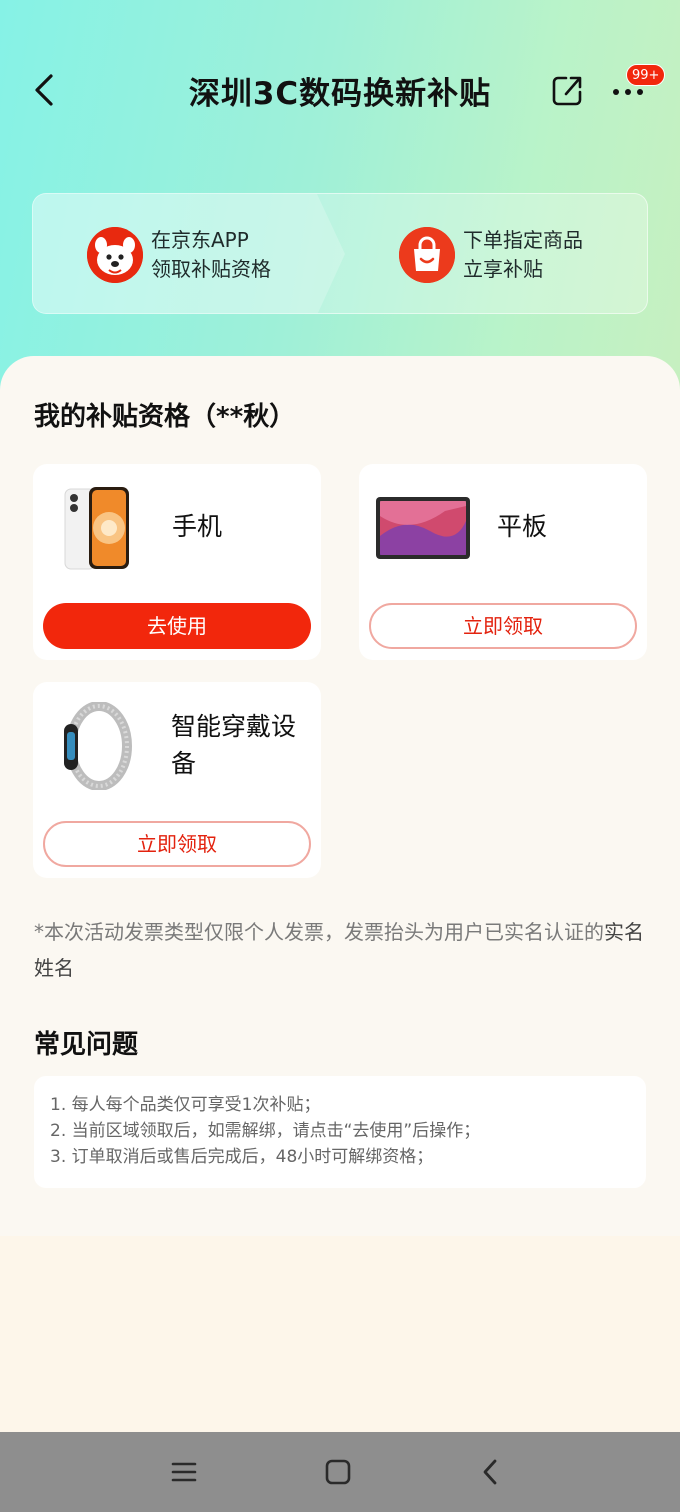 The image size is (680, 1512). What do you see at coordinates (503, 562) in the screenshot?
I see `qualification-card-tablet: 平板 立即领取` at bounding box center [503, 562].